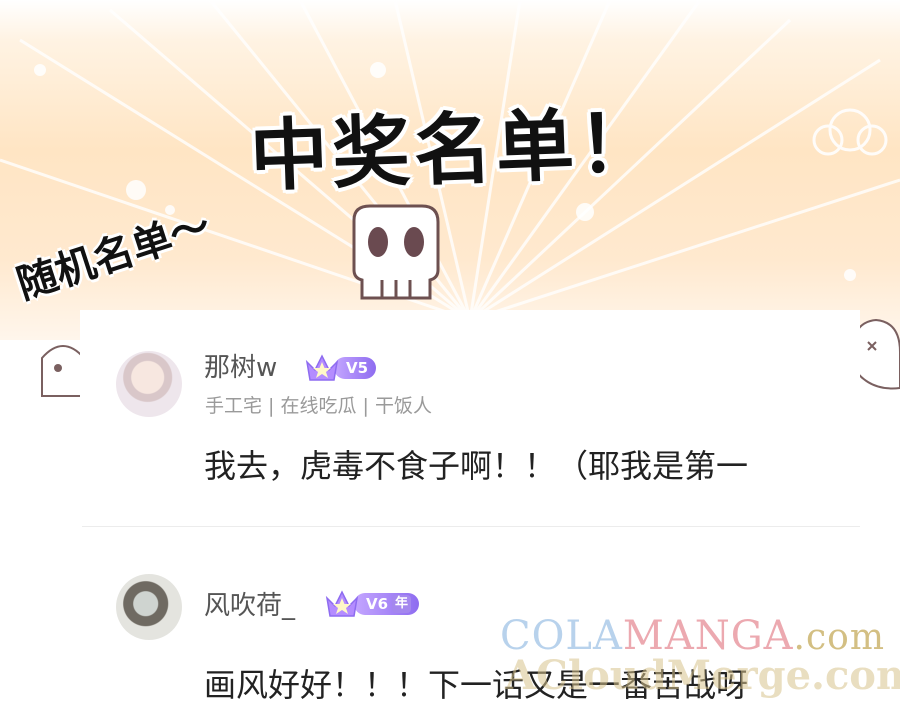  Describe the element at coordinates (471, 526) in the screenshot. I see `comment-divider` at that location.